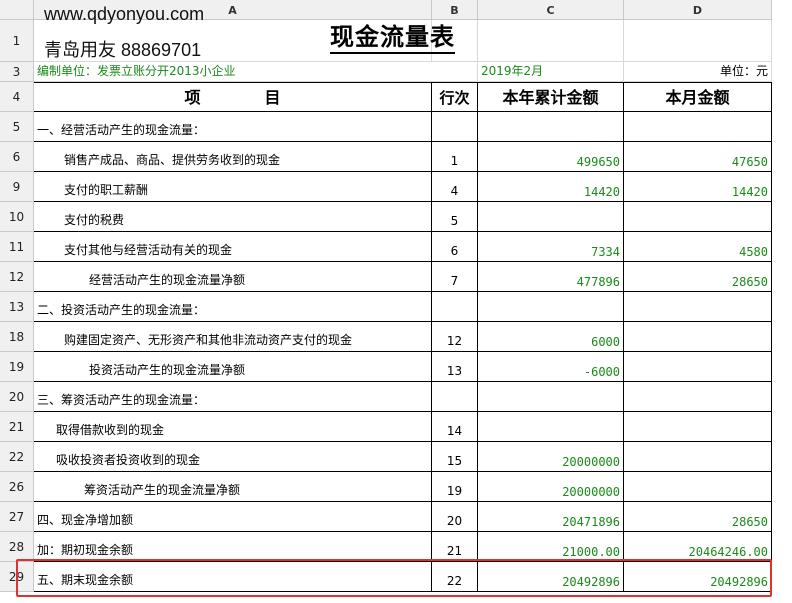  What do you see at coordinates (698, 97) in the screenshot?
I see `header-month-cell: 本月金额` at bounding box center [698, 97].